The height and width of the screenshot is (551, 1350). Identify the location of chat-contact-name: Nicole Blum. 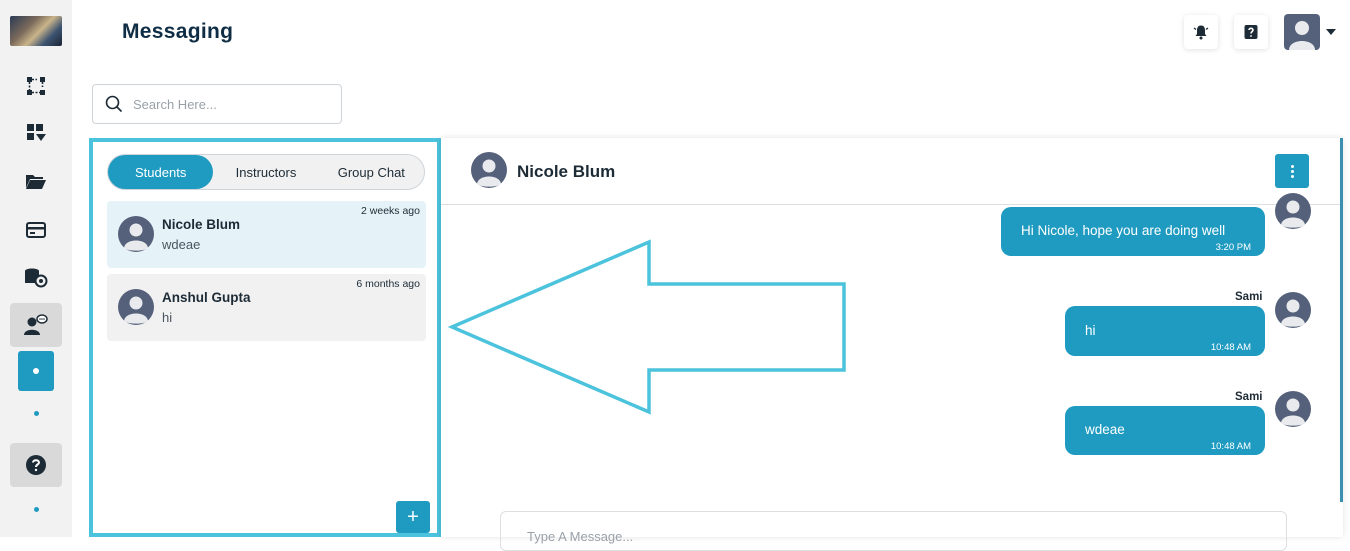
(566, 171).